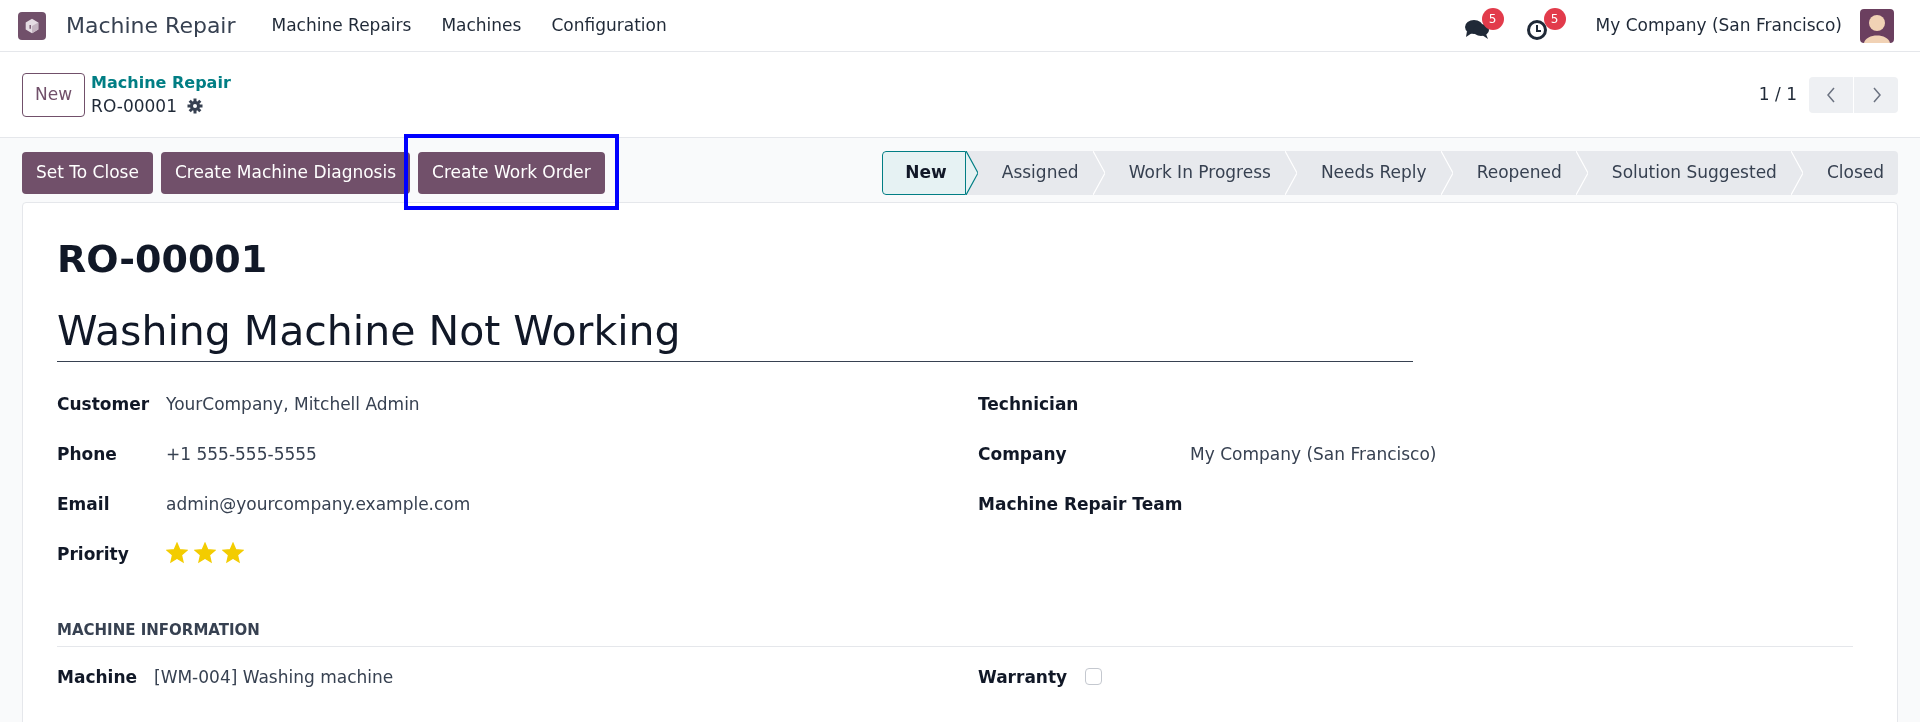 The width and height of the screenshot is (1920, 722). What do you see at coordinates (161, 82) in the screenshot?
I see `breadcrumb-link: Machine Repair` at bounding box center [161, 82].